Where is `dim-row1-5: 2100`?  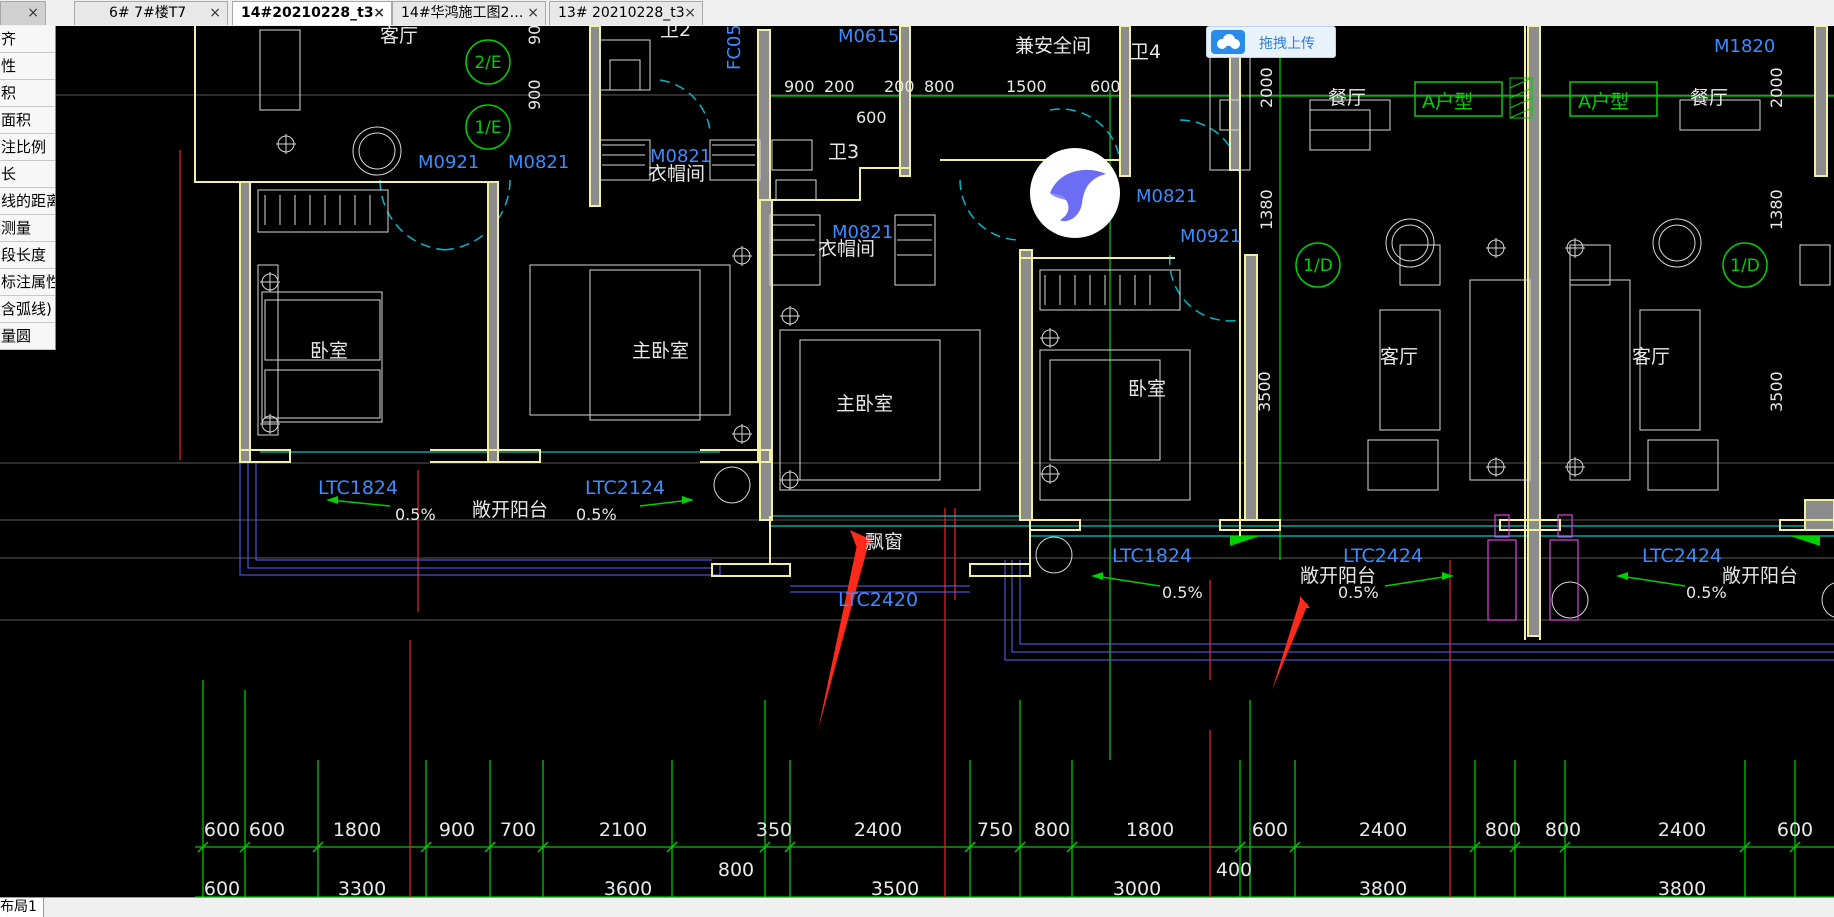 dim-row1-5: 2100 is located at coordinates (623, 830).